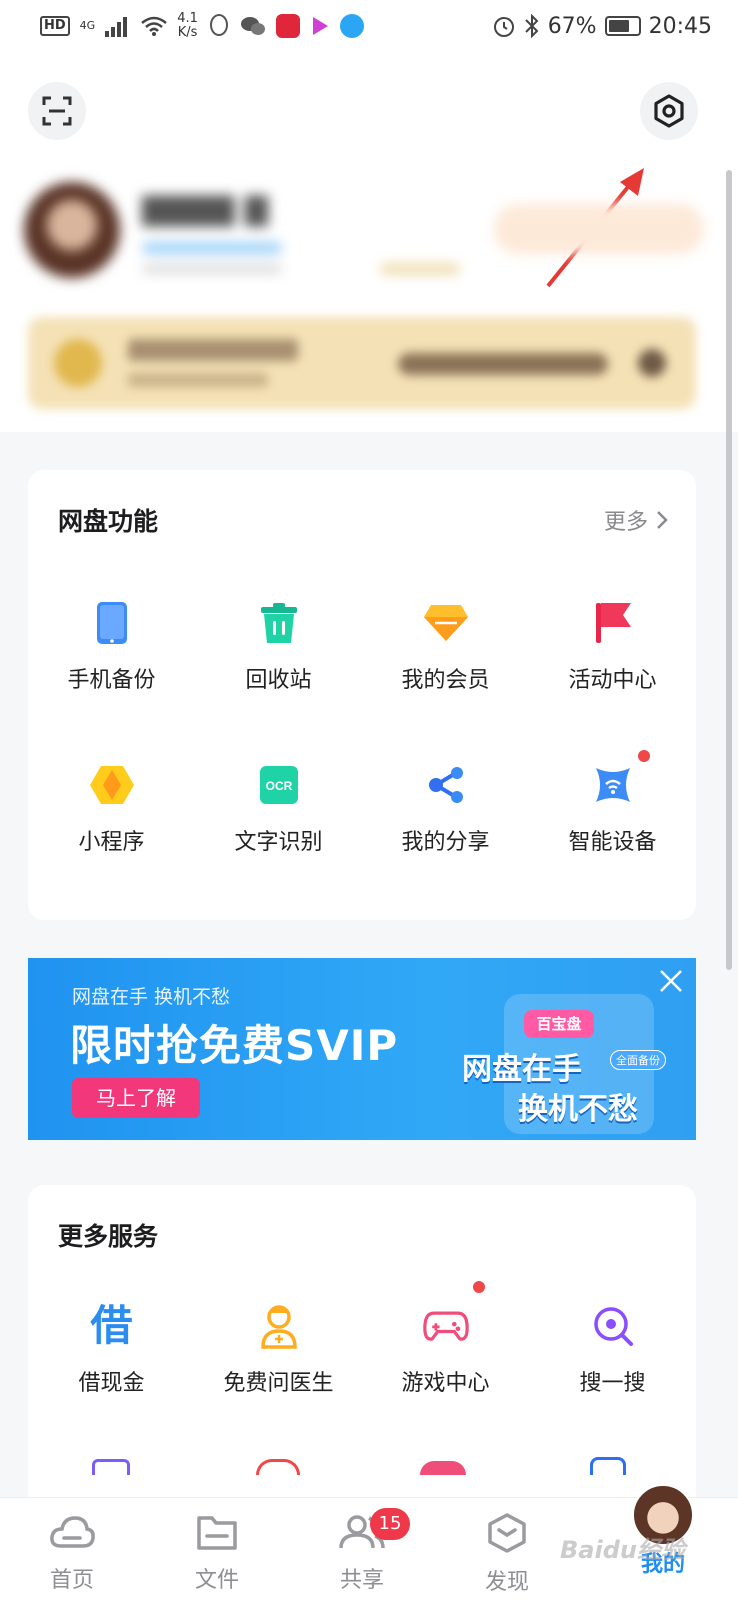 Image resolution: width=738 pixels, height=1600 pixels. I want to click on banner-subtitle: 网盘在手 换机不愁, so click(151, 997).